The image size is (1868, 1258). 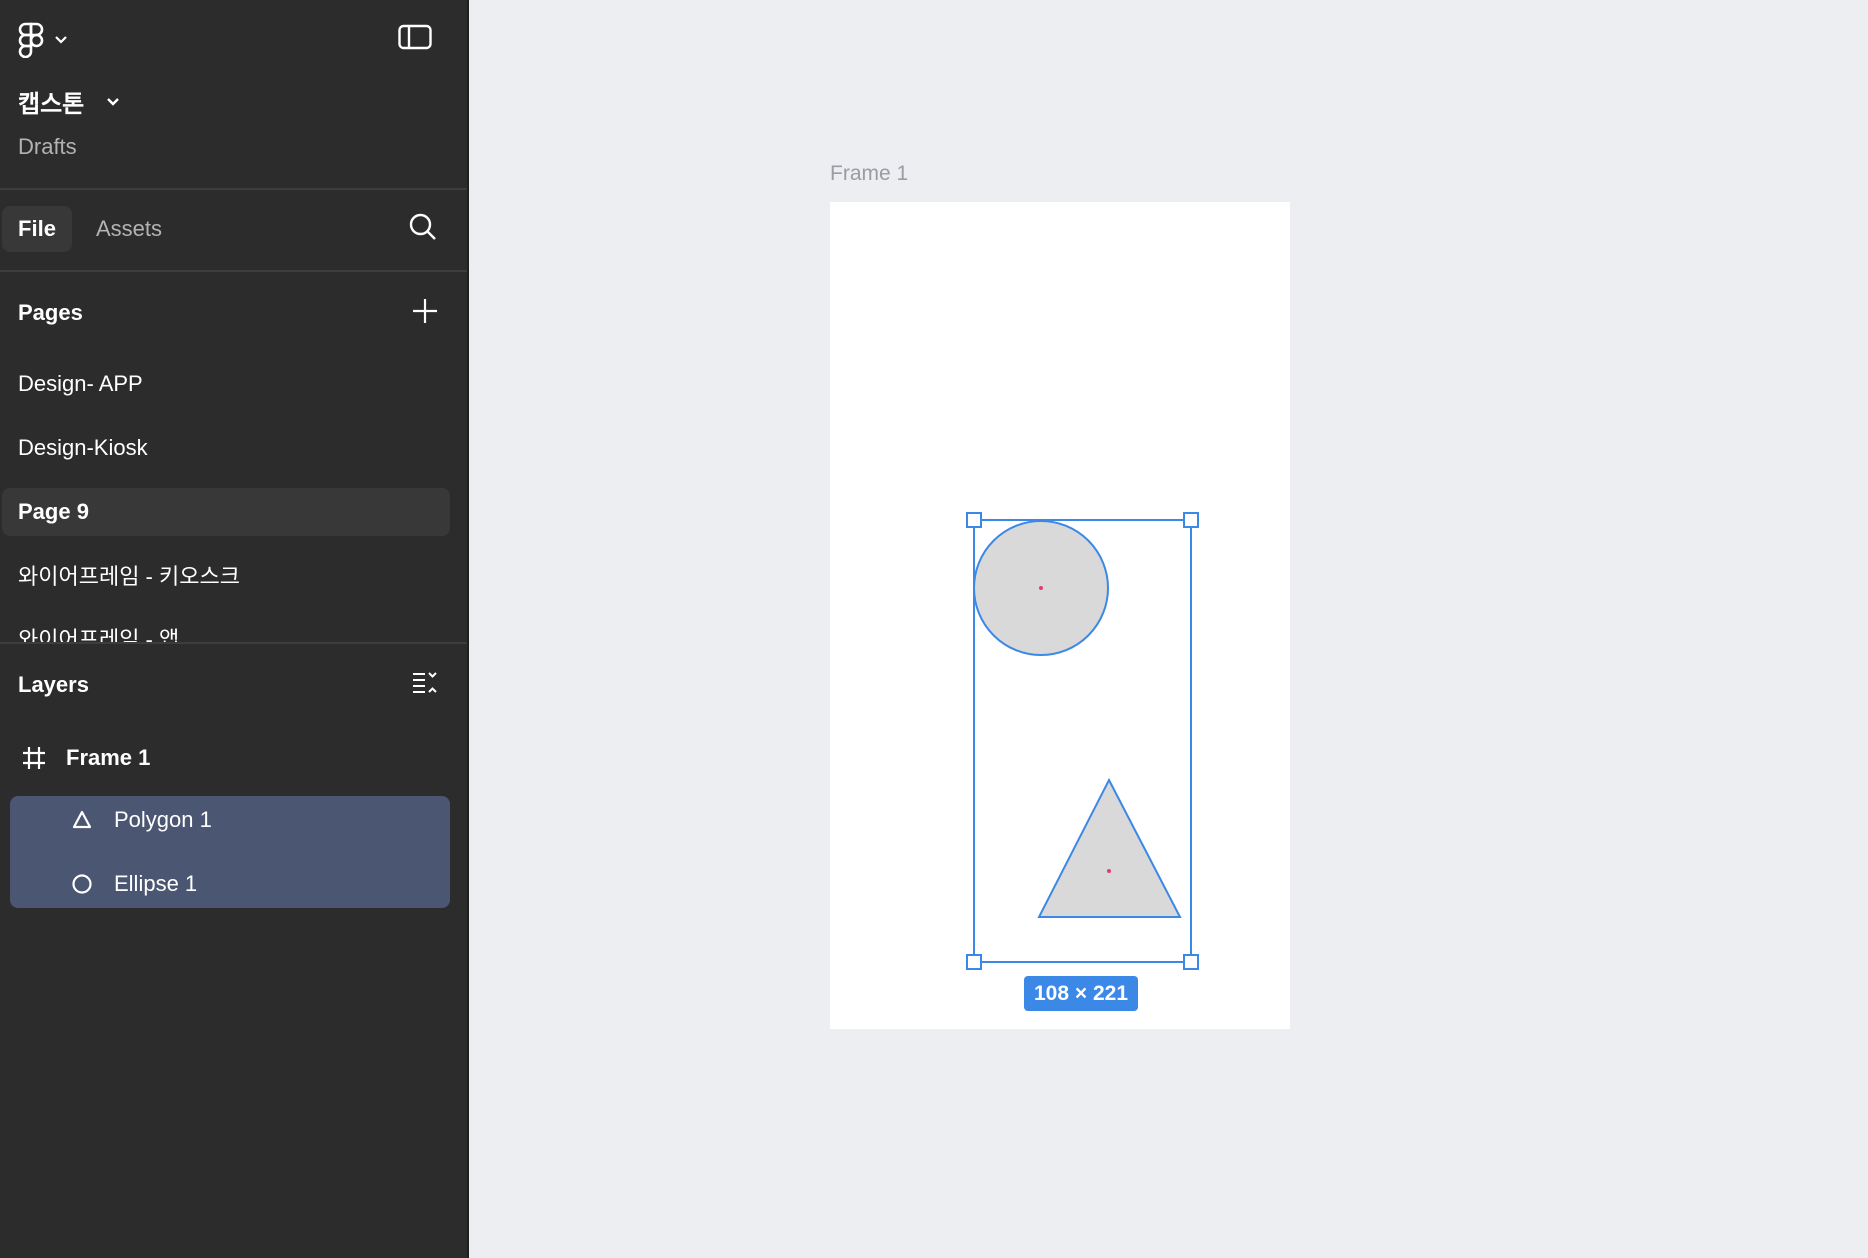 I want to click on resize-handle-top-left, so click(x=974, y=520).